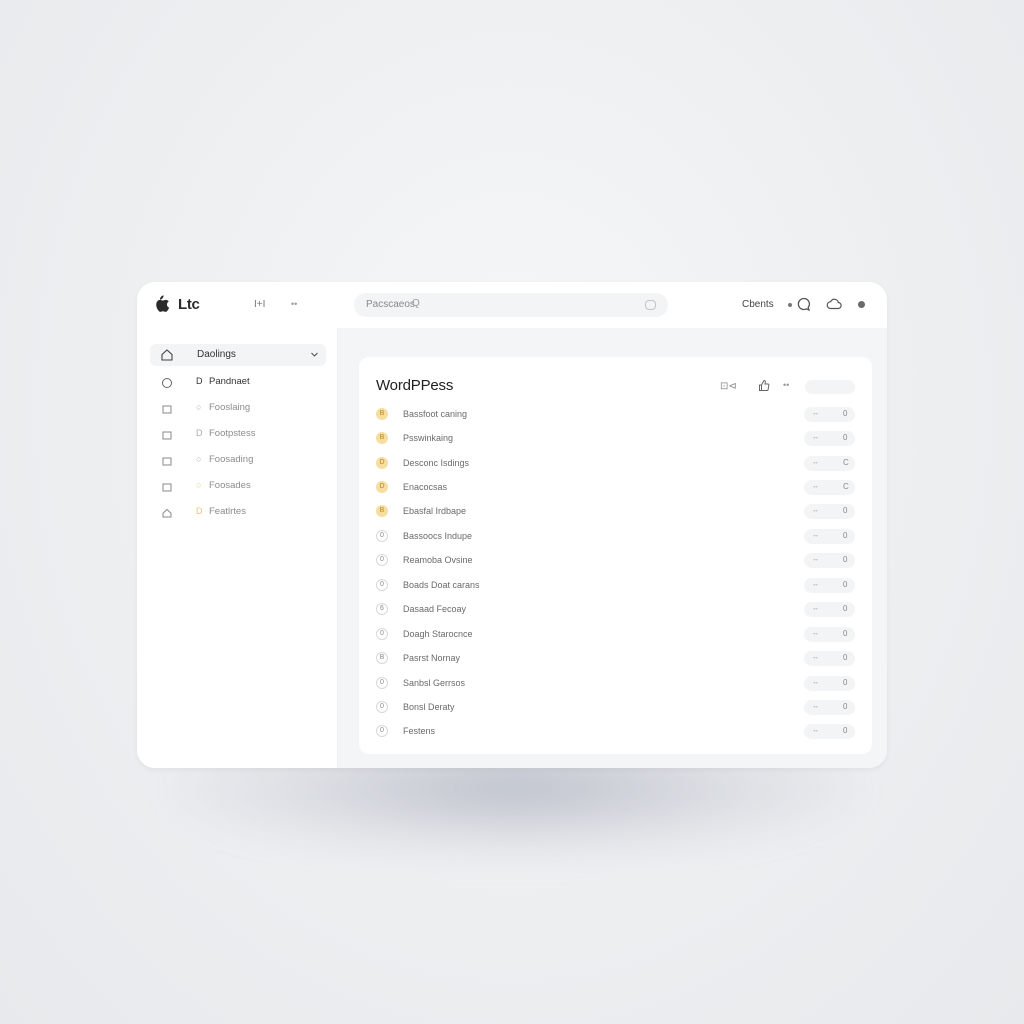 Image resolution: width=1024 pixels, height=1024 pixels. I want to click on list-item: B Bassfoot caning ↔ 0, so click(616, 415).